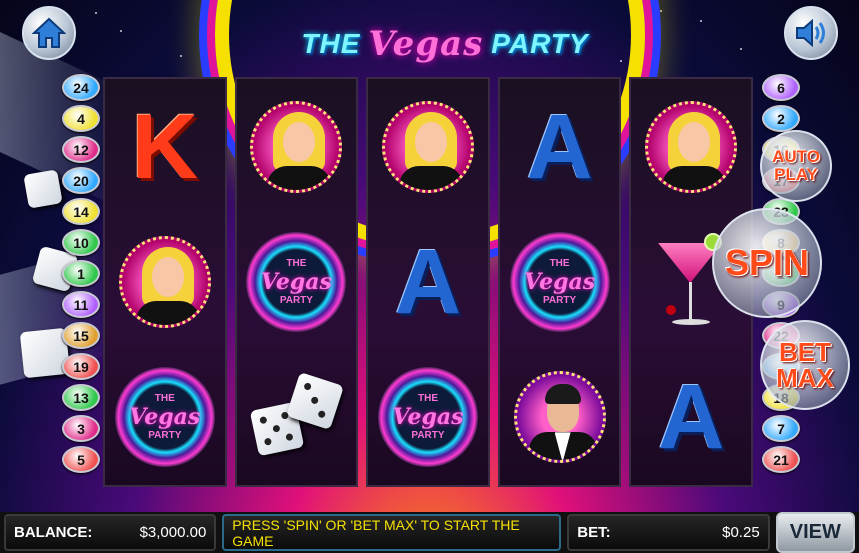 This screenshot has width=859, height=553. I want to click on payline-badge-right: 6, so click(781, 87).